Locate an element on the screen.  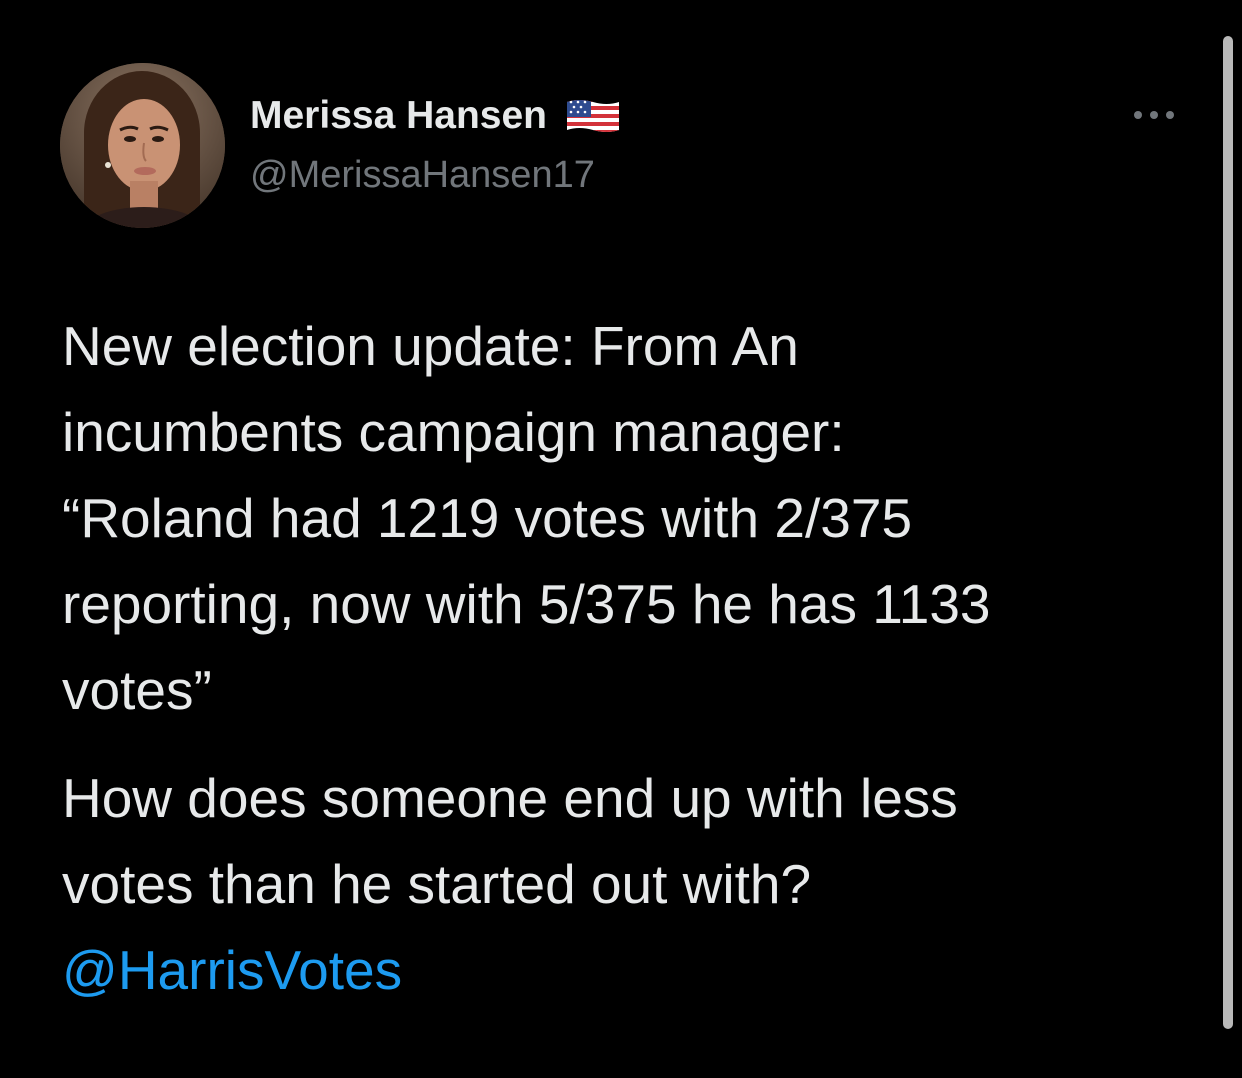
more-dots-icon is located at coordinates (1154, 115).